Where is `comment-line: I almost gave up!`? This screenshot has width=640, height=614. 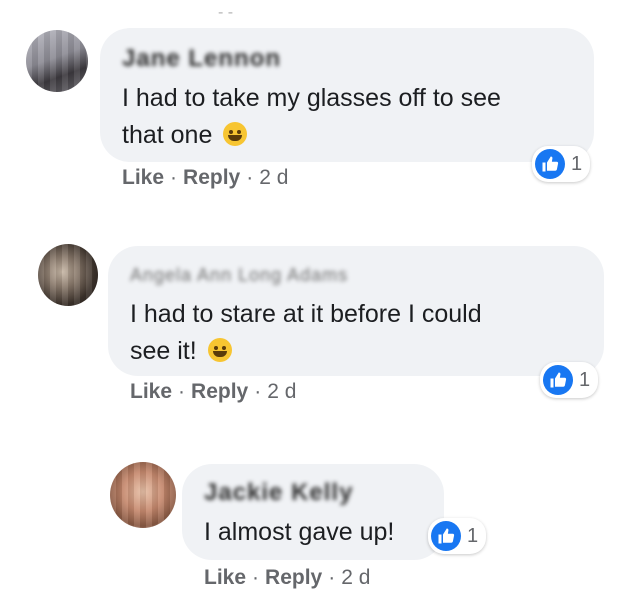
comment-line: I almost gave up! is located at coordinates (299, 532).